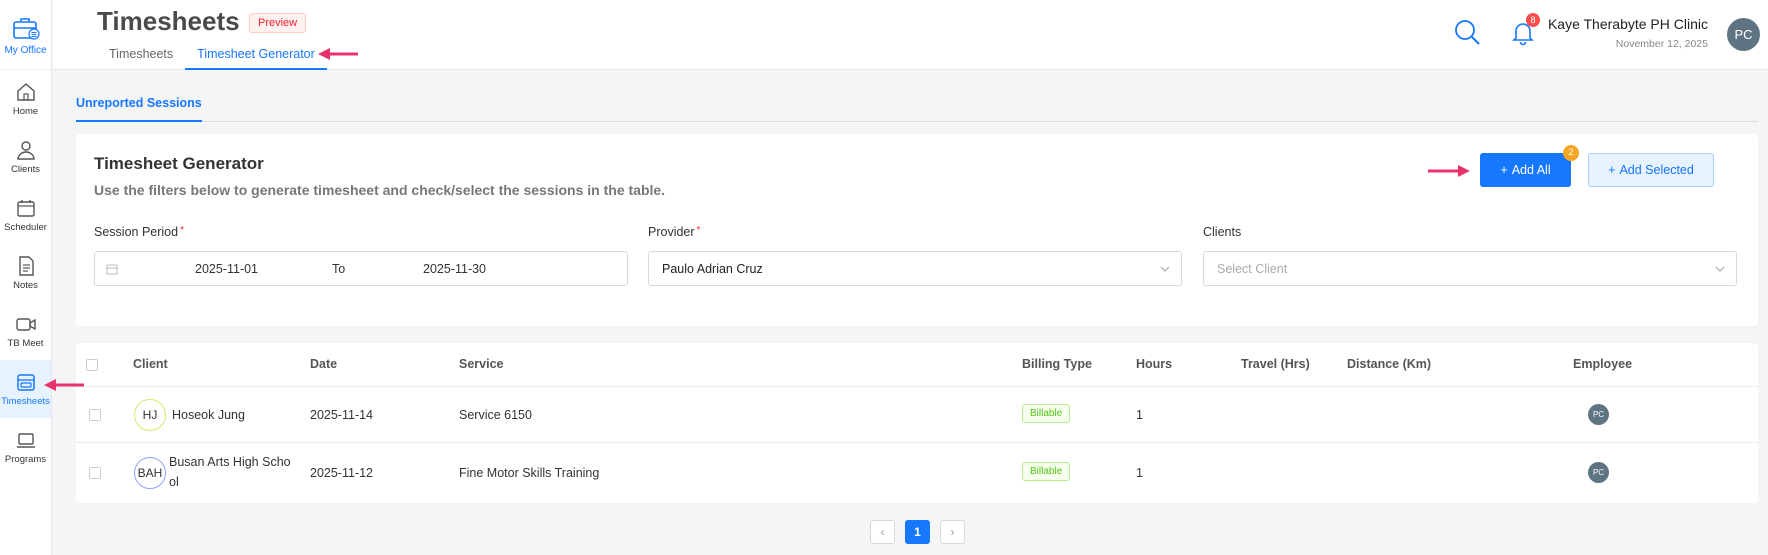 The width and height of the screenshot is (1768, 555). Describe the element at coordinates (256, 55) in the screenshot. I see `tab-timesheet-generator: Timesheet Generator` at that location.